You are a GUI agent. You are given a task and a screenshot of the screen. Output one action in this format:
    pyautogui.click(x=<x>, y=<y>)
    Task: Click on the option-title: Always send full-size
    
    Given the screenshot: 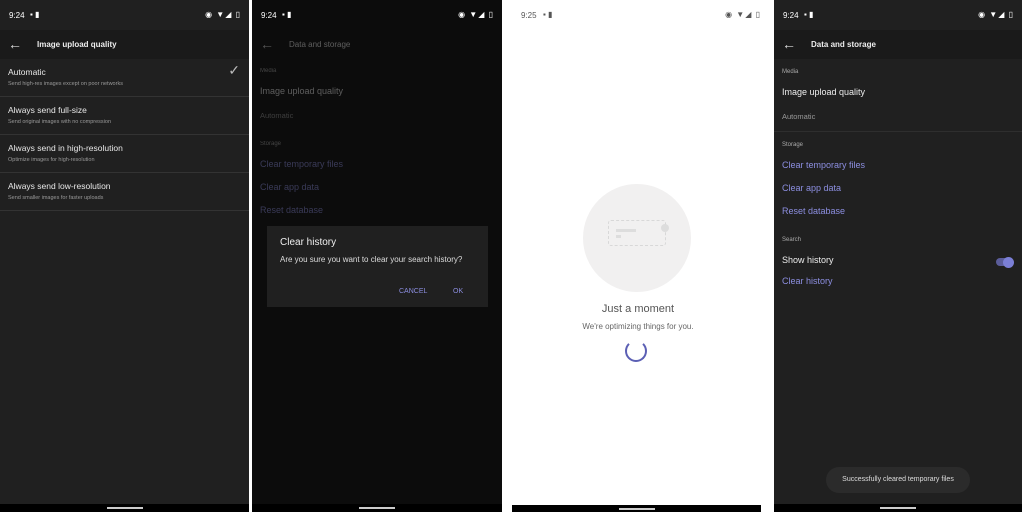 What is the action you would take?
    pyautogui.click(x=47, y=110)
    